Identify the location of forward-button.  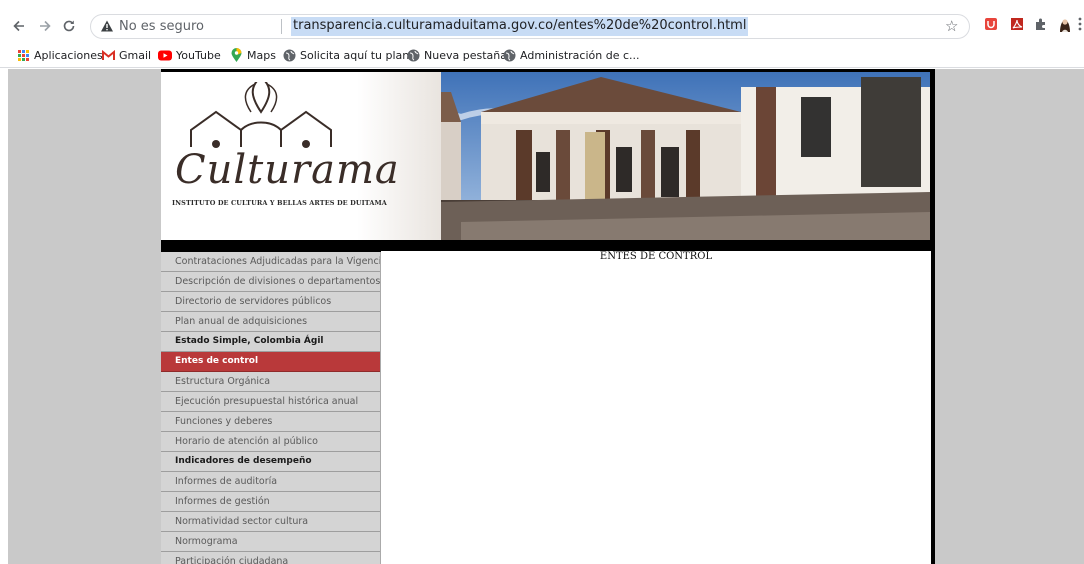
(45, 26).